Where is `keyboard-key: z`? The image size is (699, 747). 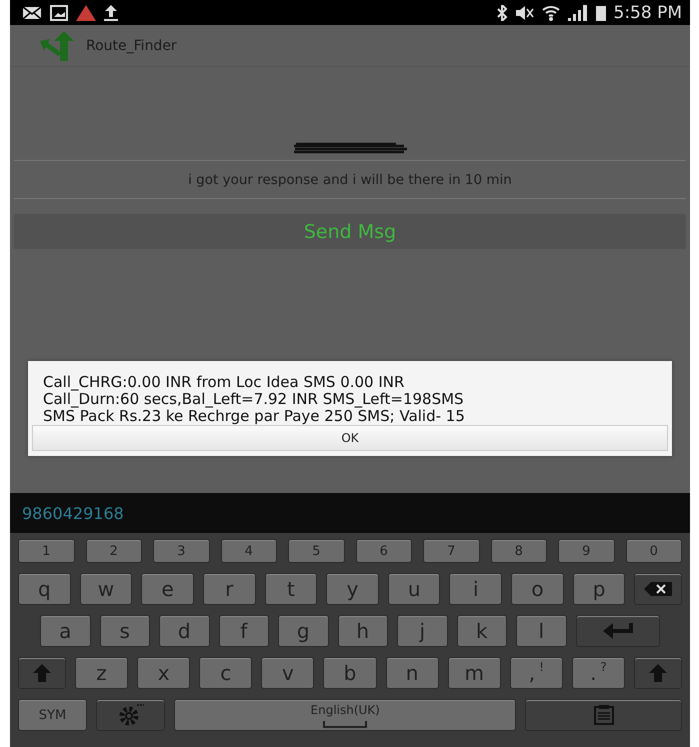 keyboard-key: z is located at coordinates (101, 673).